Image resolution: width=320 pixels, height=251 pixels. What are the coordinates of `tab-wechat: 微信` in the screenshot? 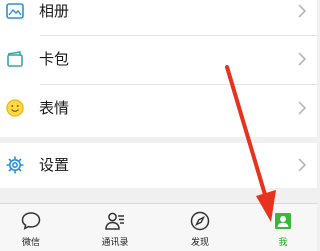 It's located at (31, 227).